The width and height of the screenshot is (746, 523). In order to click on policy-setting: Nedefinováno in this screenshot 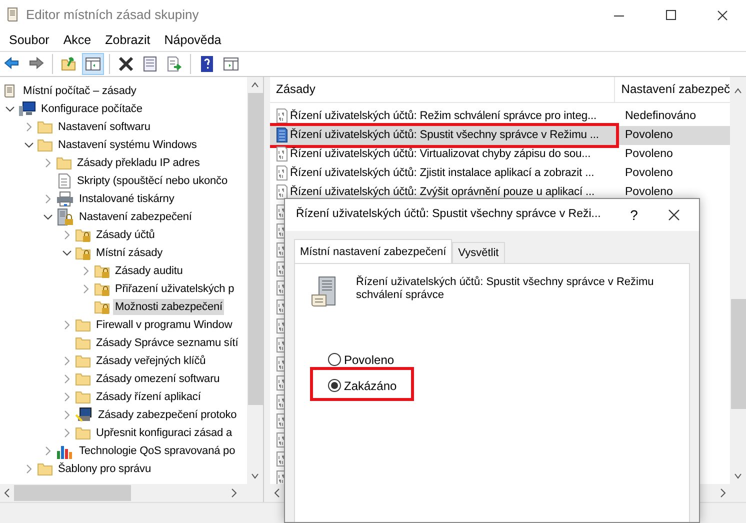, I will do `click(660, 116)`.